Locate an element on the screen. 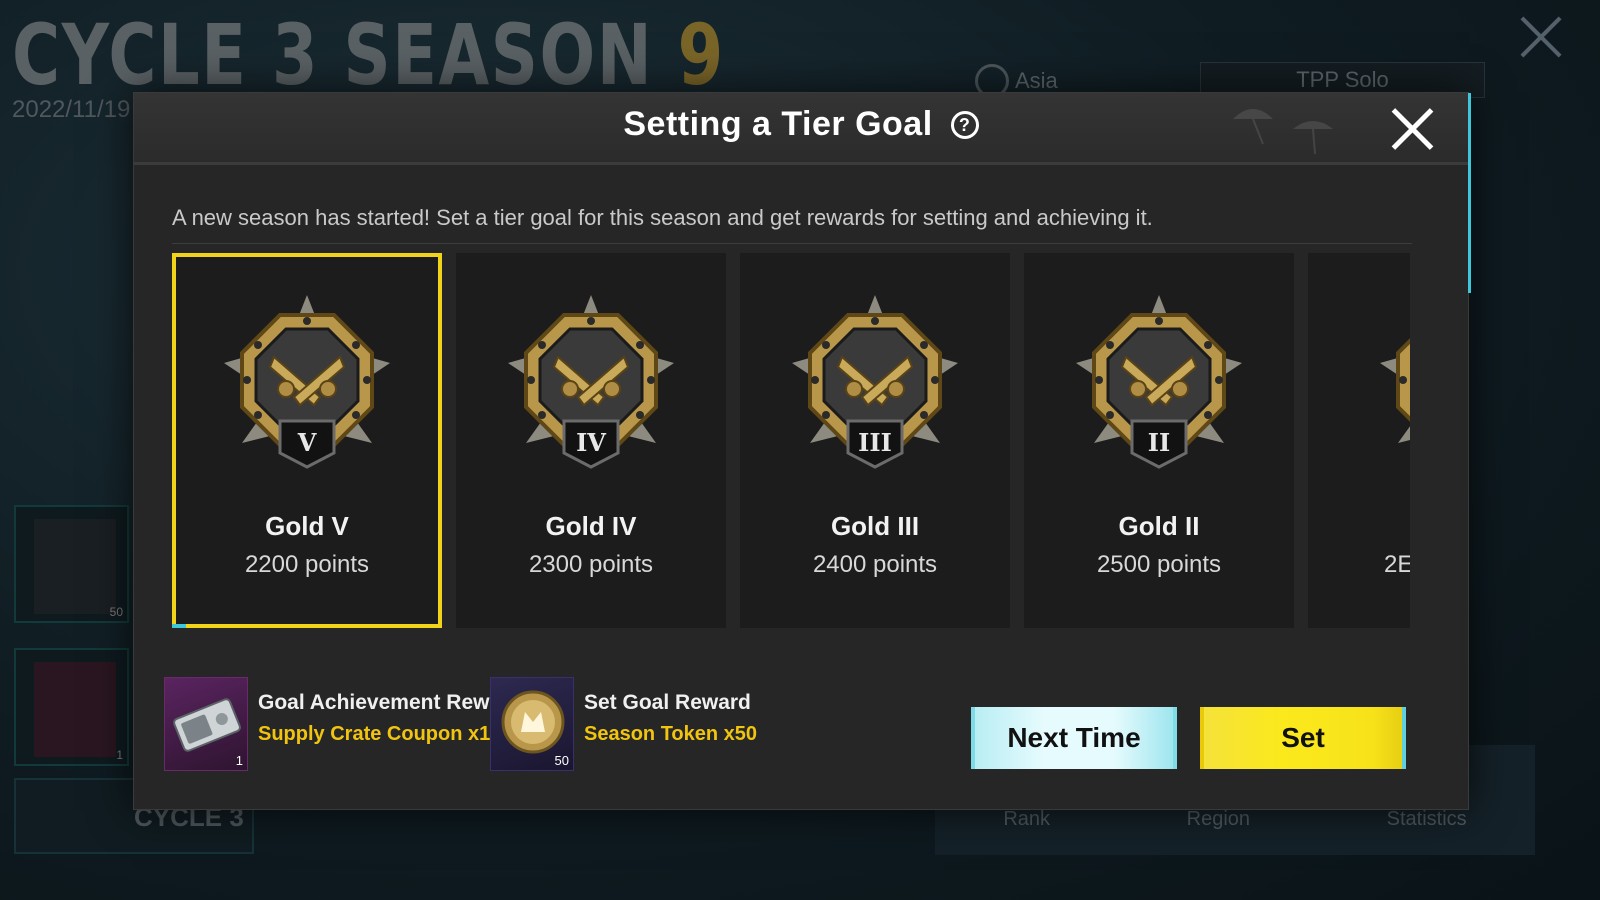  tab-region: Region is located at coordinates (1218, 819).